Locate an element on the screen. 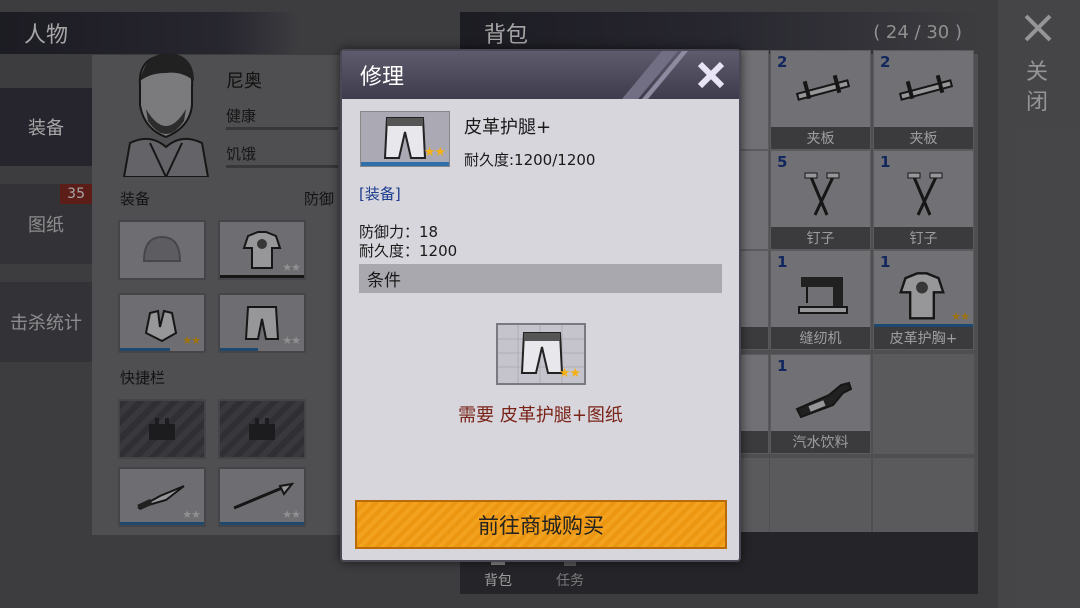  close-dialog-button is located at coordinates (711, 75).